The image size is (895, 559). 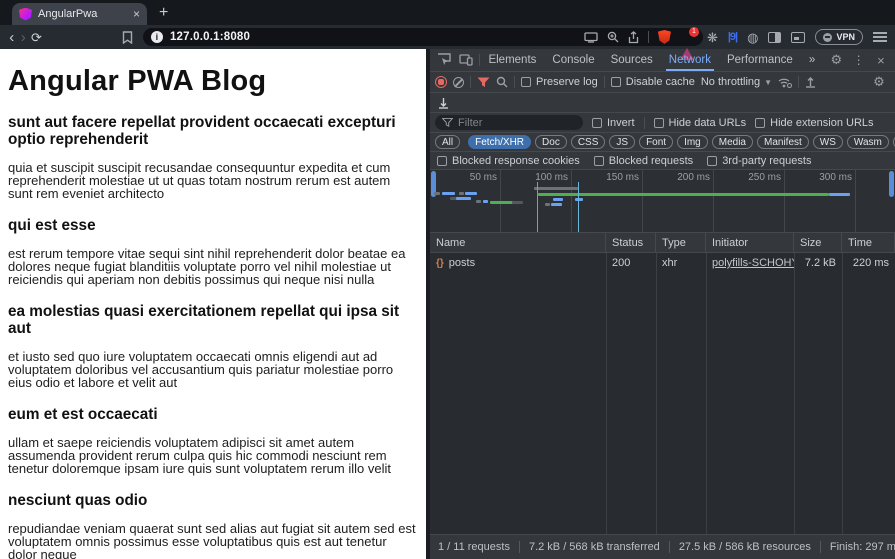 I want to click on network-conditions-icon, so click(x=785, y=82).